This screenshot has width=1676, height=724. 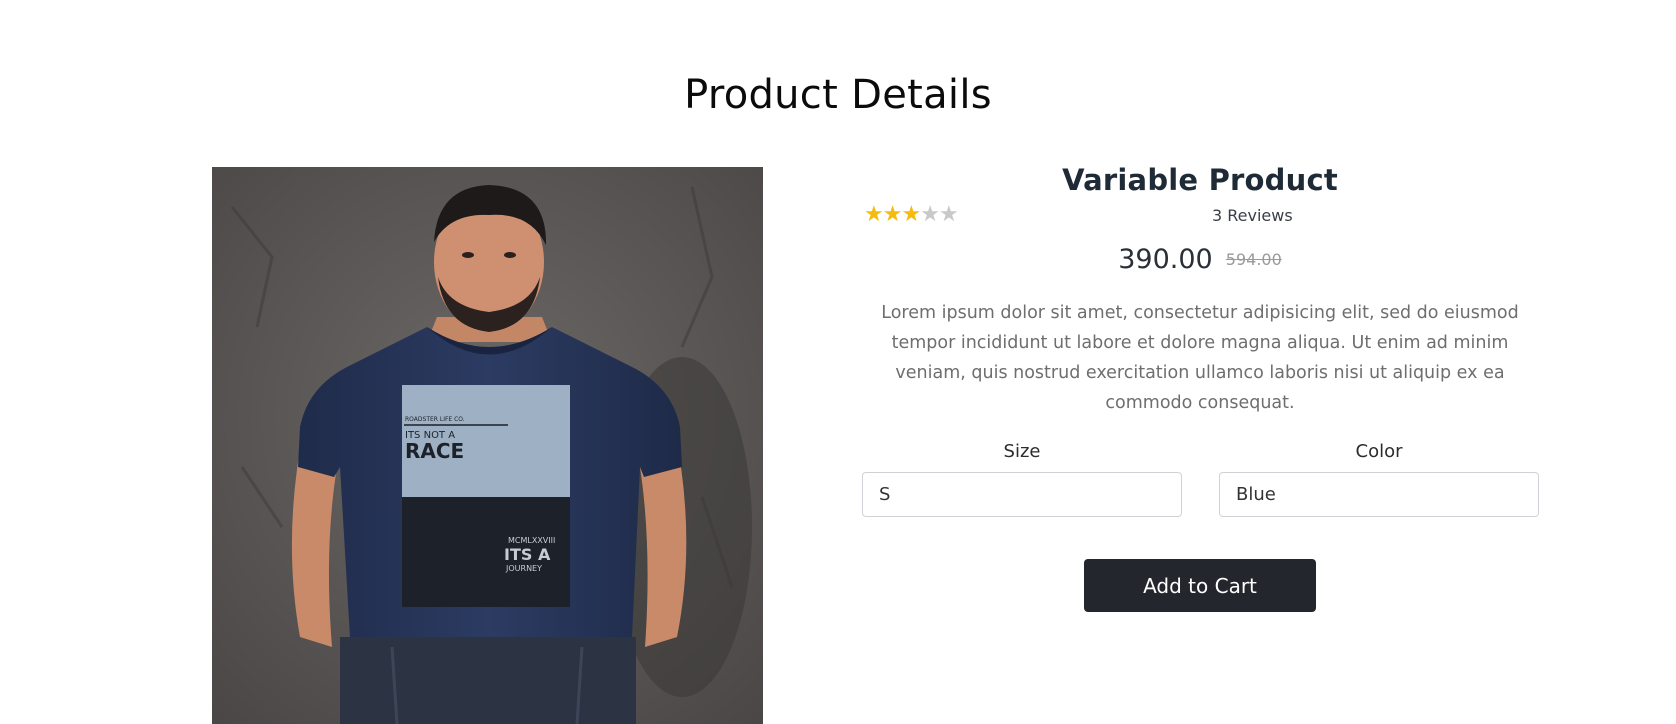 I want to click on product-options: Size S Color Blue, so click(x=1200, y=478).